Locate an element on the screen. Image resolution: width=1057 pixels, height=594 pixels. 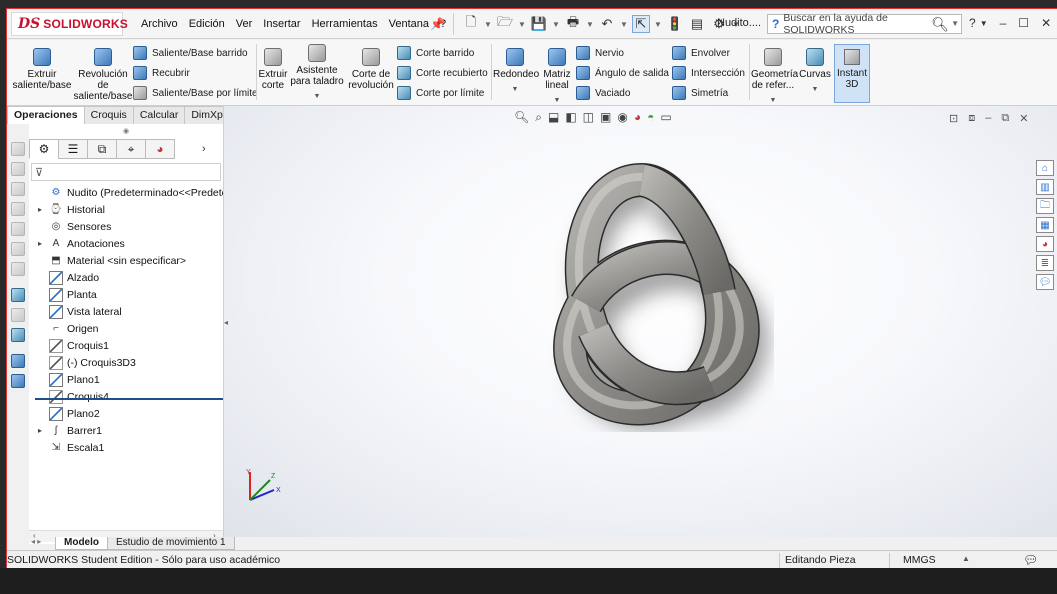
help-search-input: ? Buscar en la ayuda de SOLIDWORKS 🔍︎ ▼ is located at coordinates (864, 24).